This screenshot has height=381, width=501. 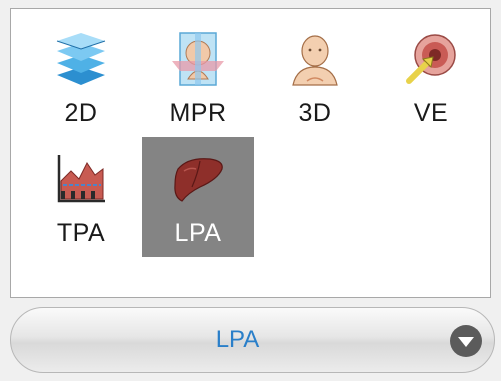 What do you see at coordinates (81, 59) in the screenshot?
I see `layers-icon` at bounding box center [81, 59].